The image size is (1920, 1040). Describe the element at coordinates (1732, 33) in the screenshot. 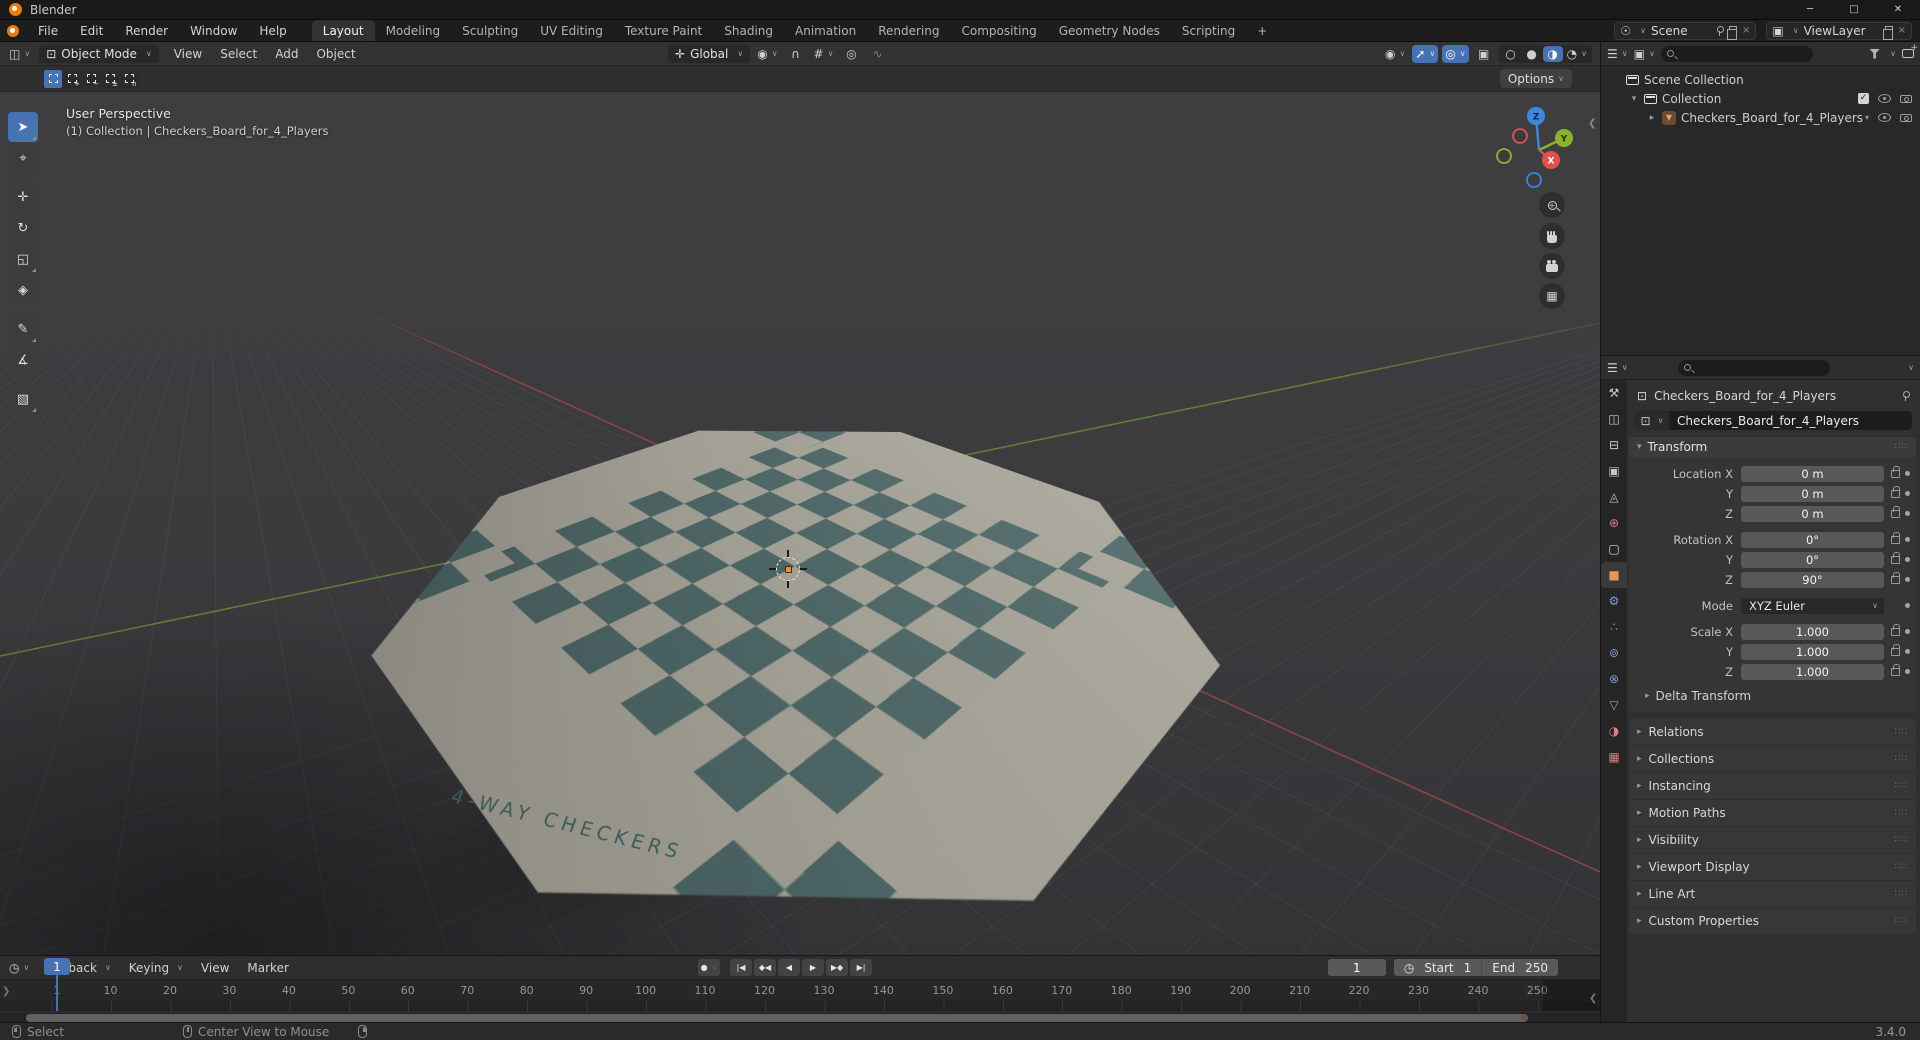

I see `new-scene-icon` at that location.